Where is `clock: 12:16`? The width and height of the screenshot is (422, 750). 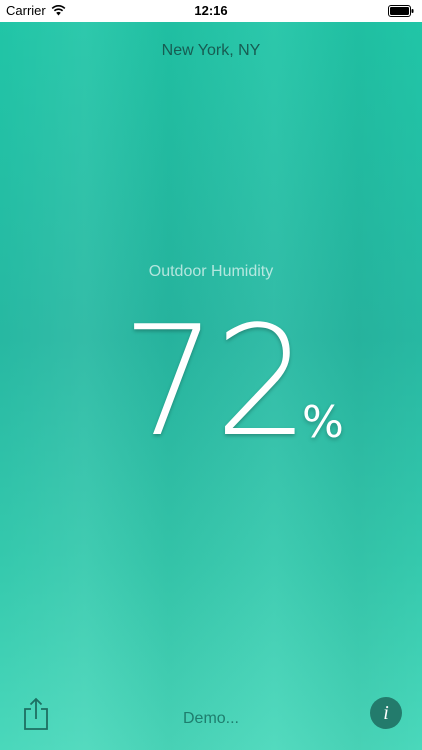 clock: 12:16 is located at coordinates (211, 10).